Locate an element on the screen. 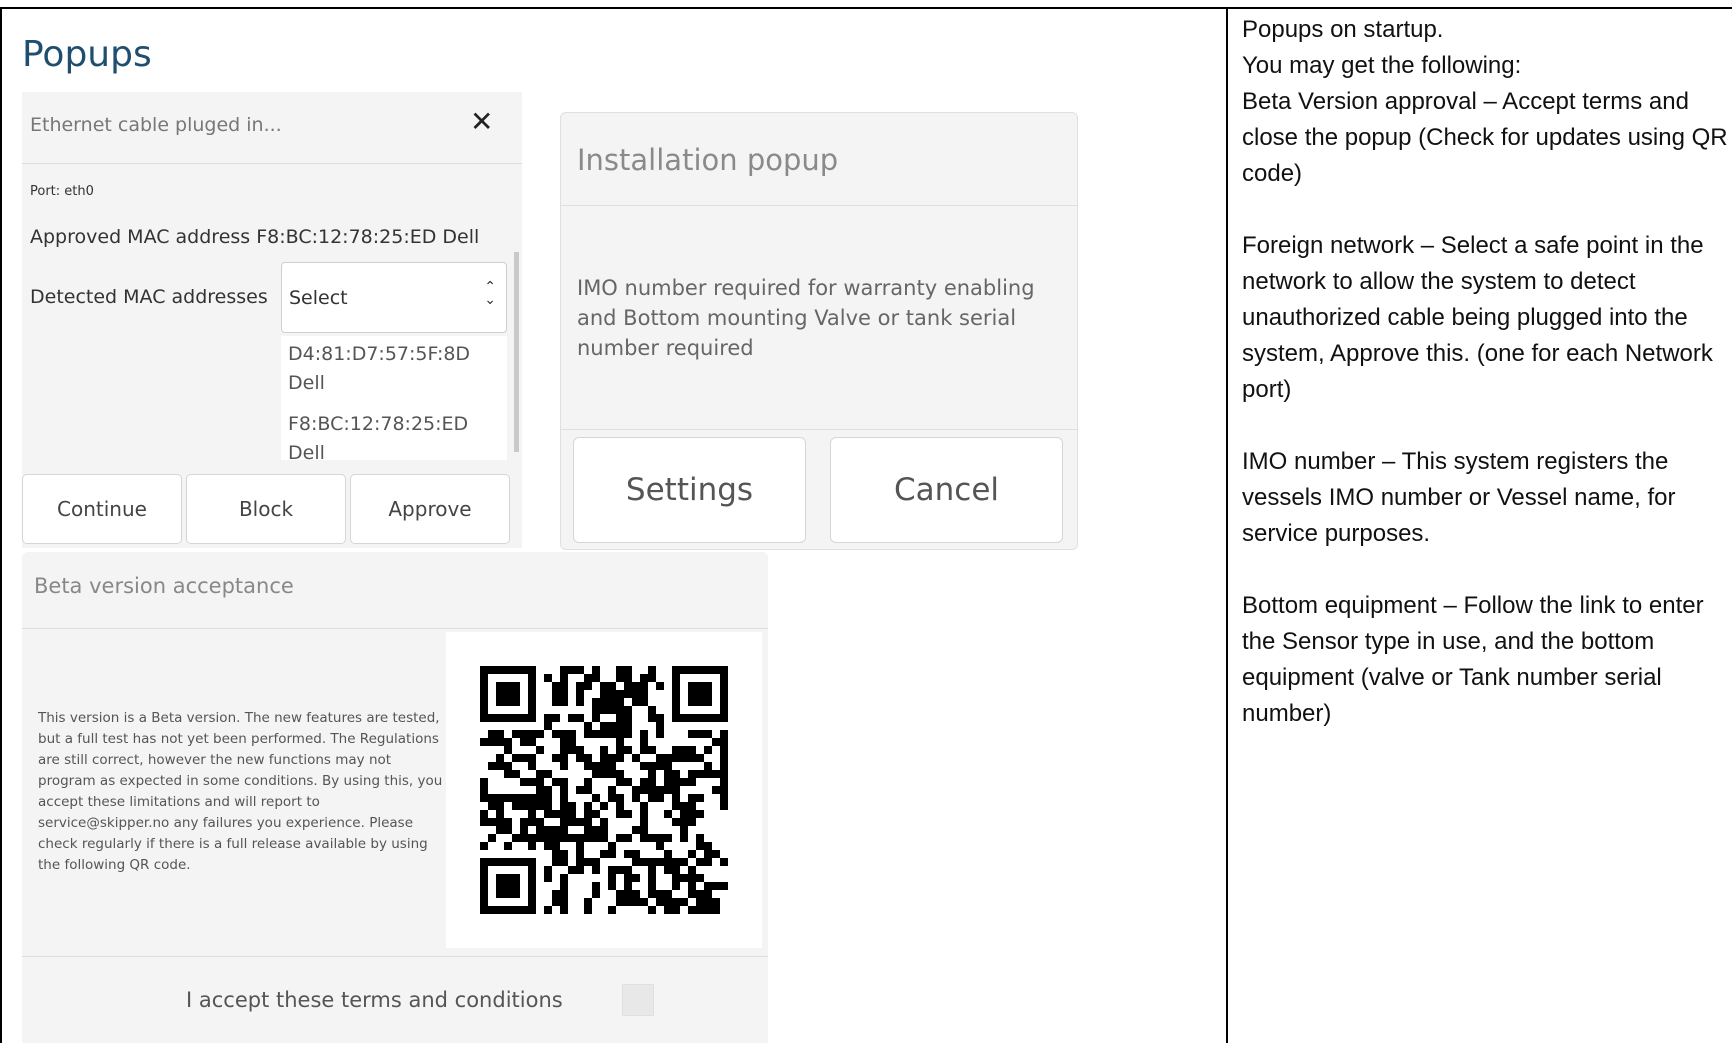 This screenshot has width=1732, height=1043. mac-select: Select ⌃ ⌄ is located at coordinates (394, 297).